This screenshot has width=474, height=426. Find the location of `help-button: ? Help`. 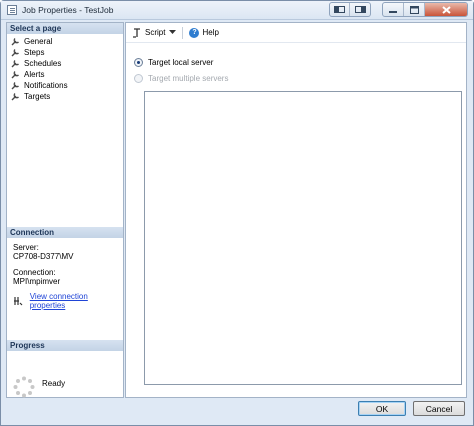

help-button: ? Help is located at coordinates (203, 33).